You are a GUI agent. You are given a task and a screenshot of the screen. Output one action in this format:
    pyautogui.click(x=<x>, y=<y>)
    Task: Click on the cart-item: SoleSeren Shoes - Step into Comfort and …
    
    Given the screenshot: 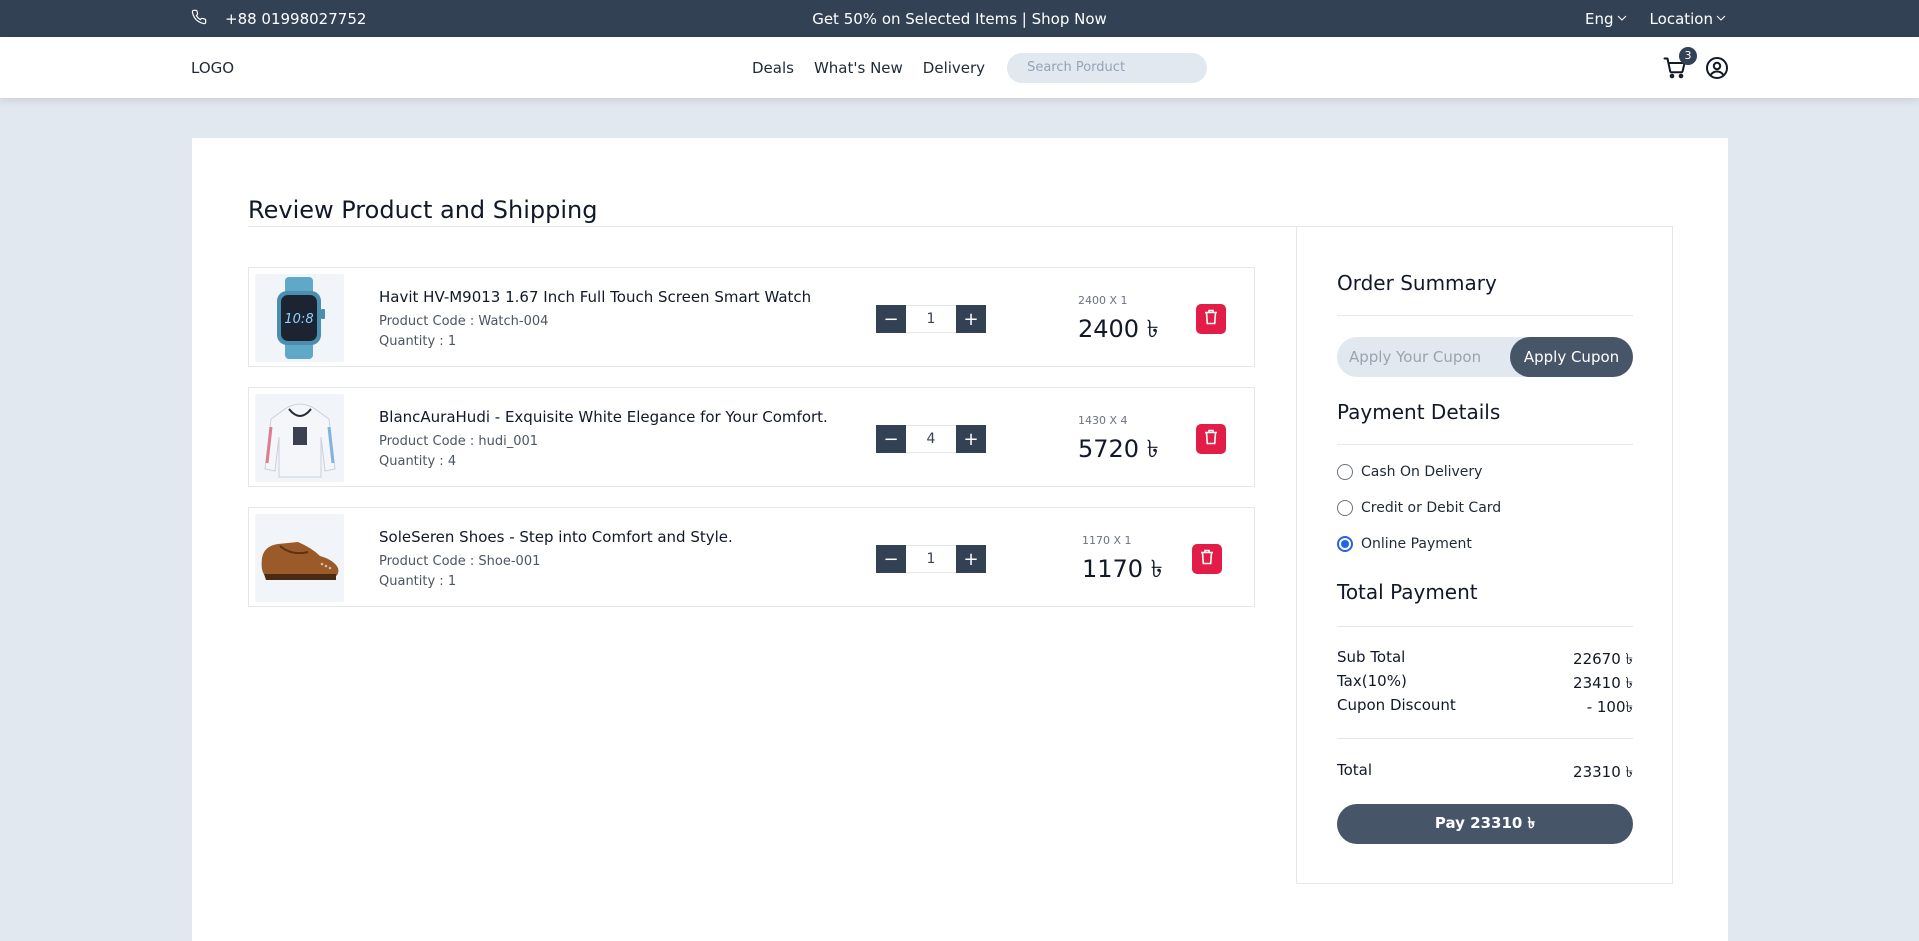 What is the action you would take?
    pyautogui.click(x=751, y=557)
    